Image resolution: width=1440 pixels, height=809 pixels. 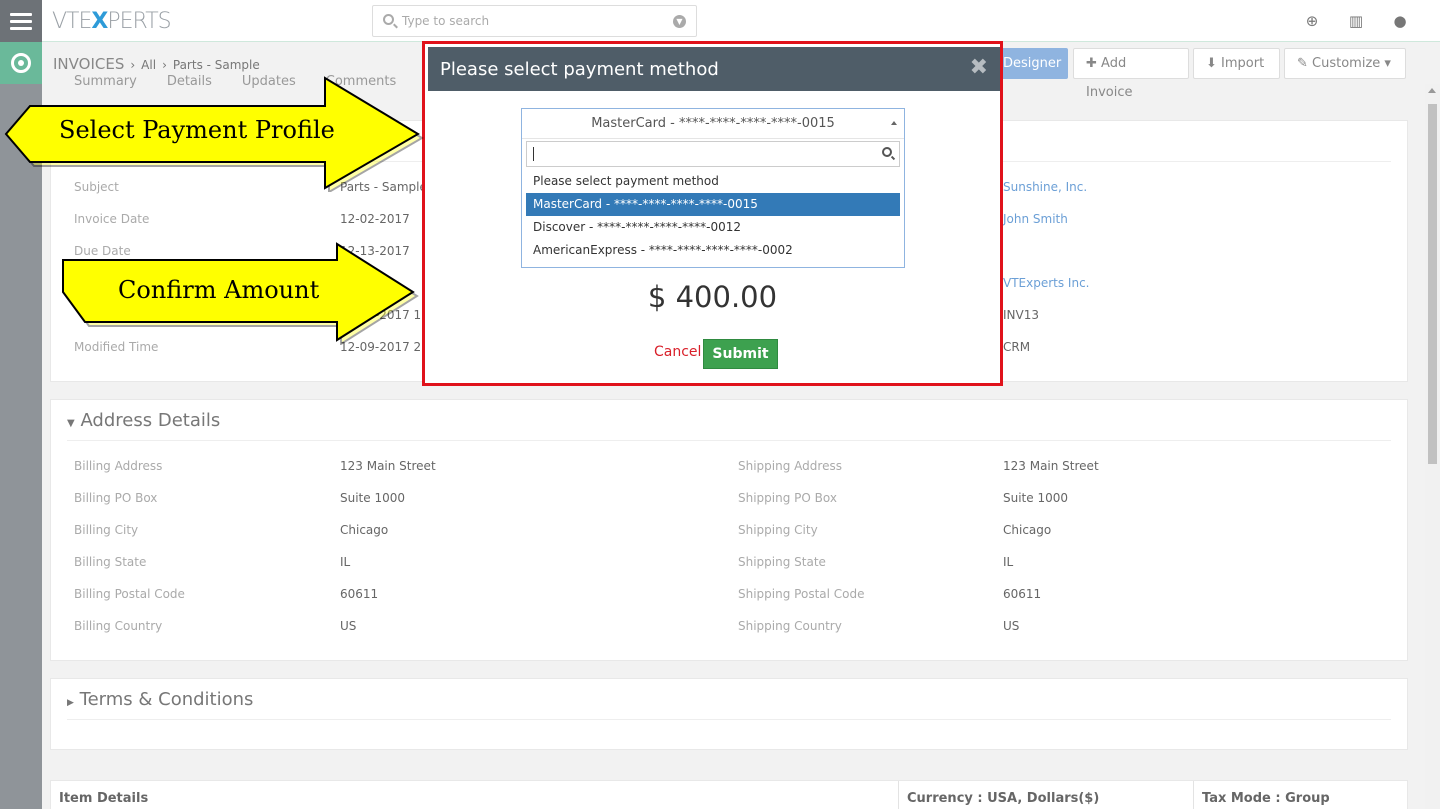 I want to click on billing-city-value: Chicago, so click(x=364, y=530).